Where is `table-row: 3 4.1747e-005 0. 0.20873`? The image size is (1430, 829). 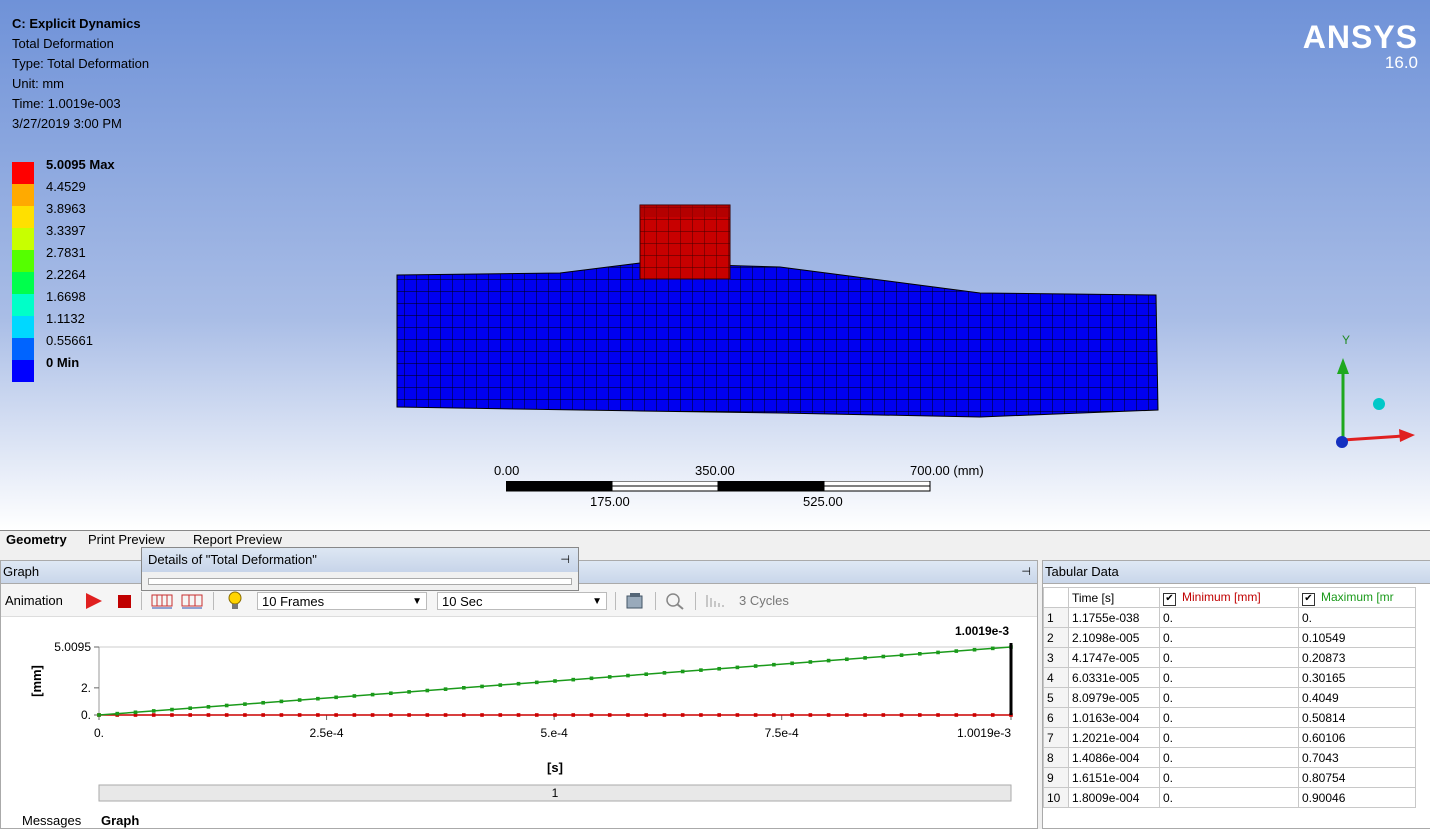 table-row: 3 4.1747e-005 0. 0.20873 is located at coordinates (1229, 657).